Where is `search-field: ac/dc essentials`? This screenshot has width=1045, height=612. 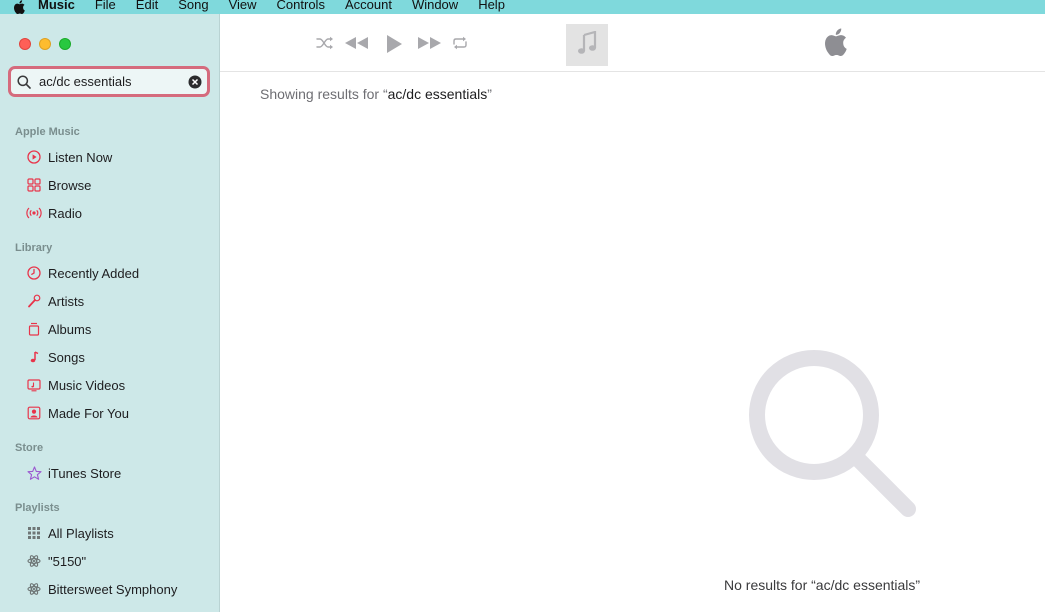 search-field: ac/dc essentials is located at coordinates (109, 81).